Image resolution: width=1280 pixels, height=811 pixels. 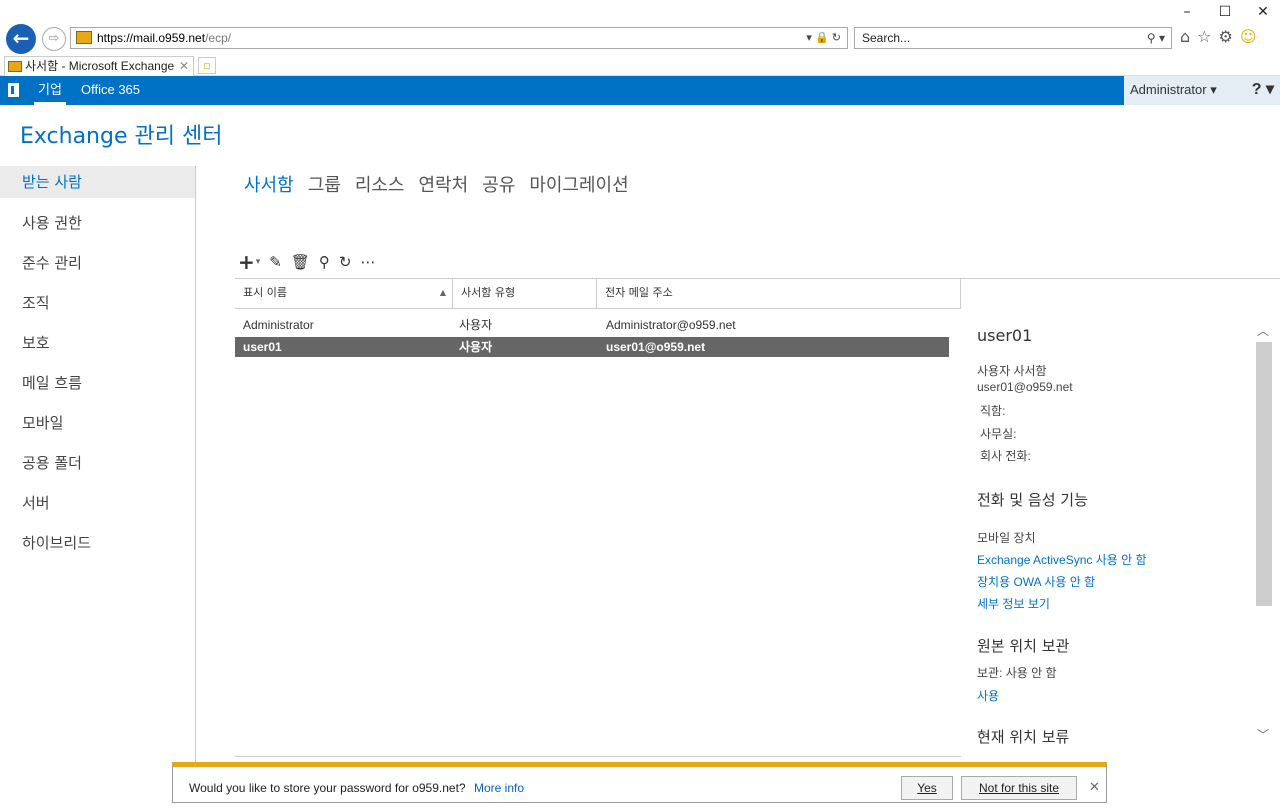 What do you see at coordinates (207, 65) in the screenshot?
I see `new-tab-button: ▫` at bounding box center [207, 65].